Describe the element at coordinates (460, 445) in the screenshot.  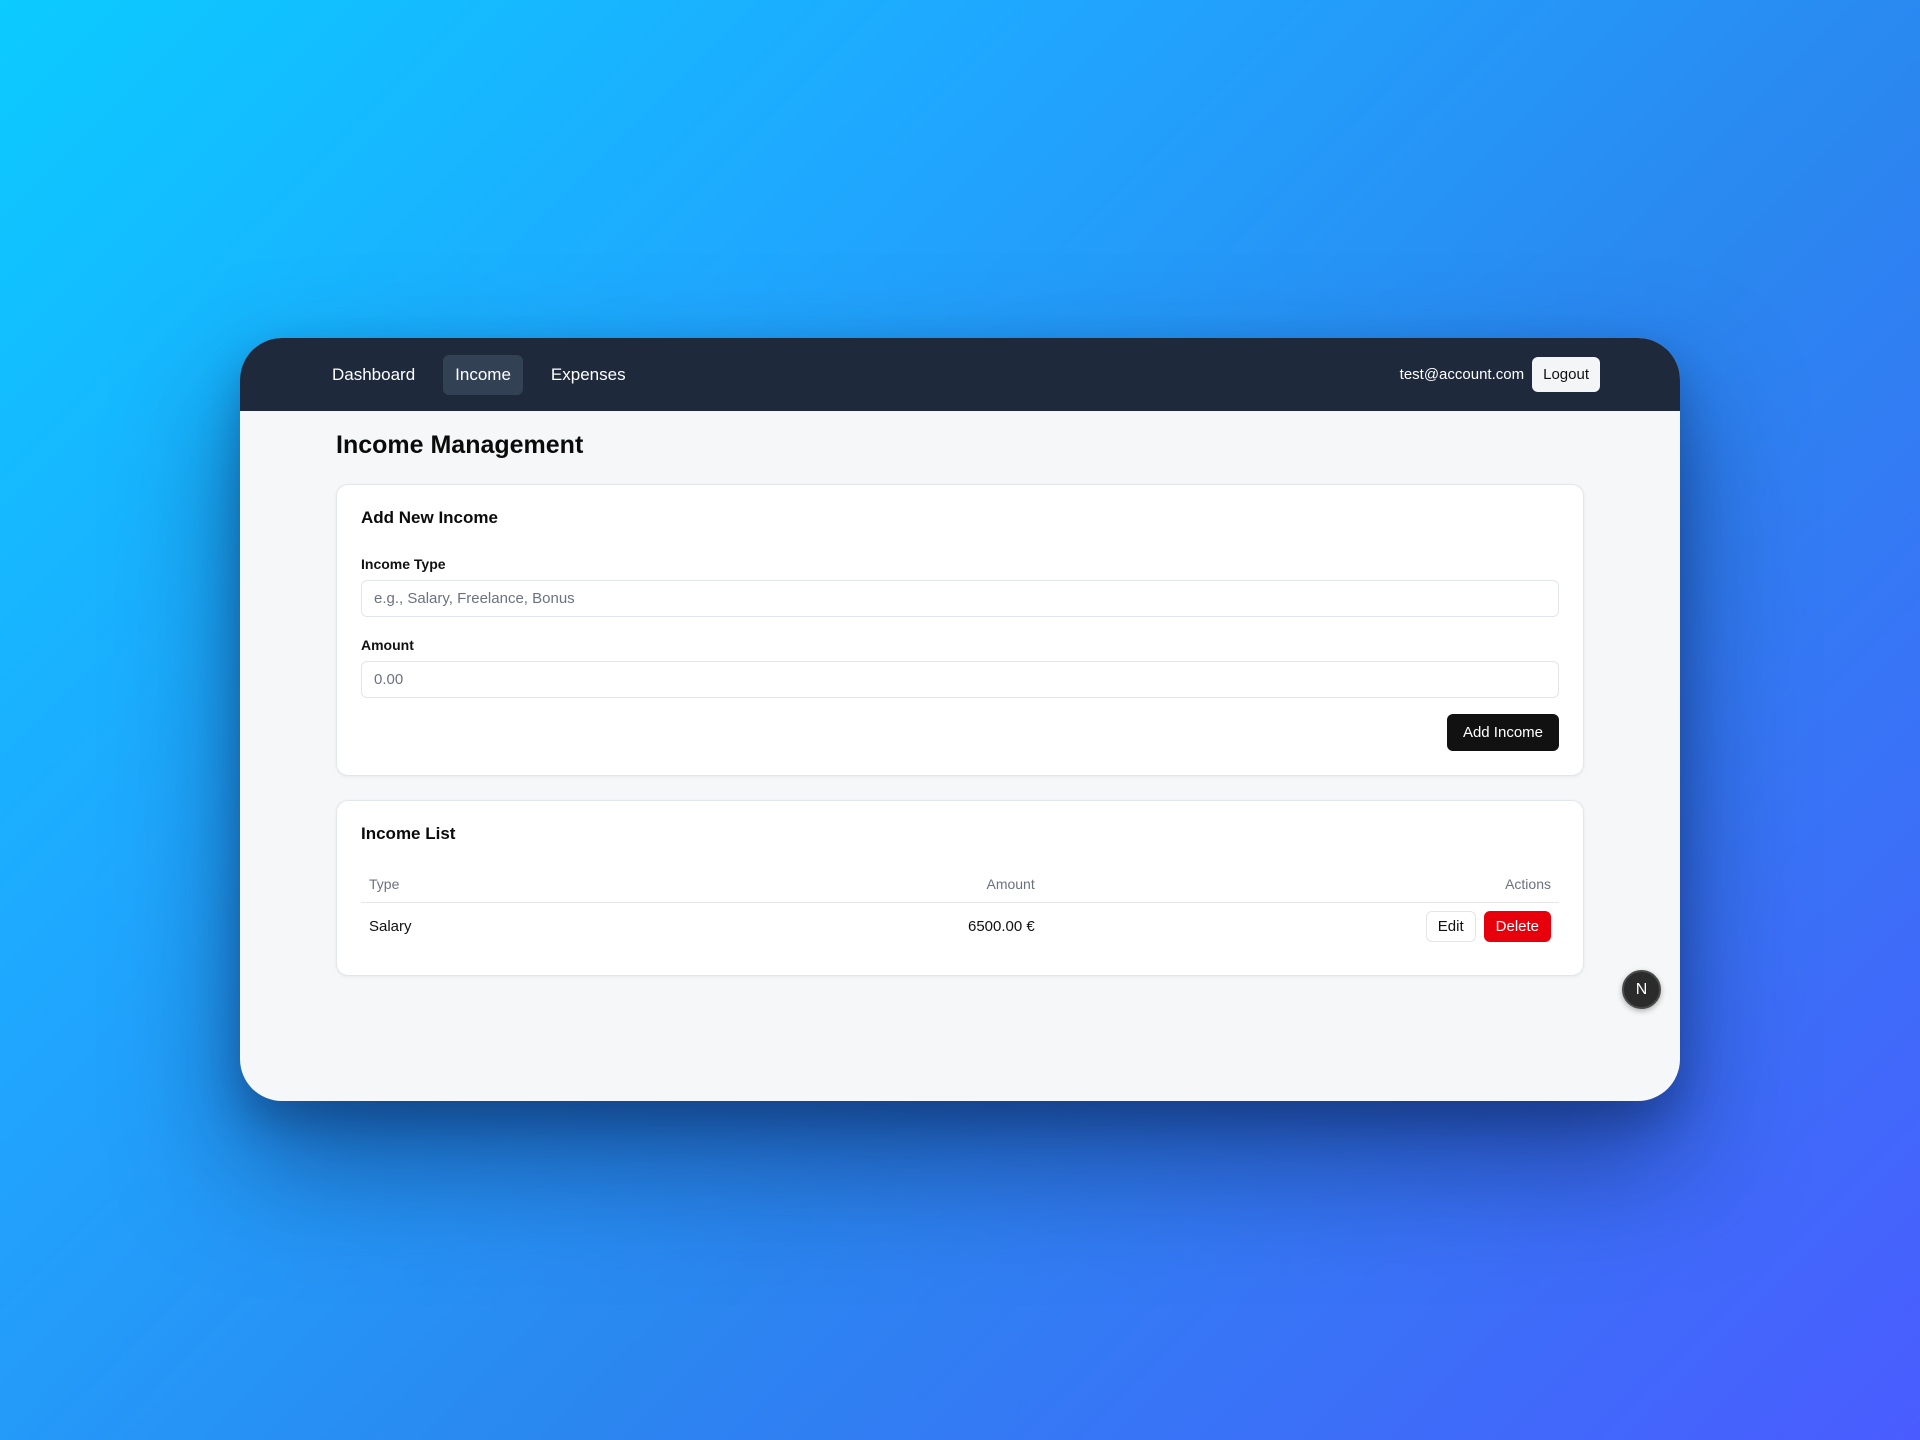
I see `page-title: Income Management` at that location.